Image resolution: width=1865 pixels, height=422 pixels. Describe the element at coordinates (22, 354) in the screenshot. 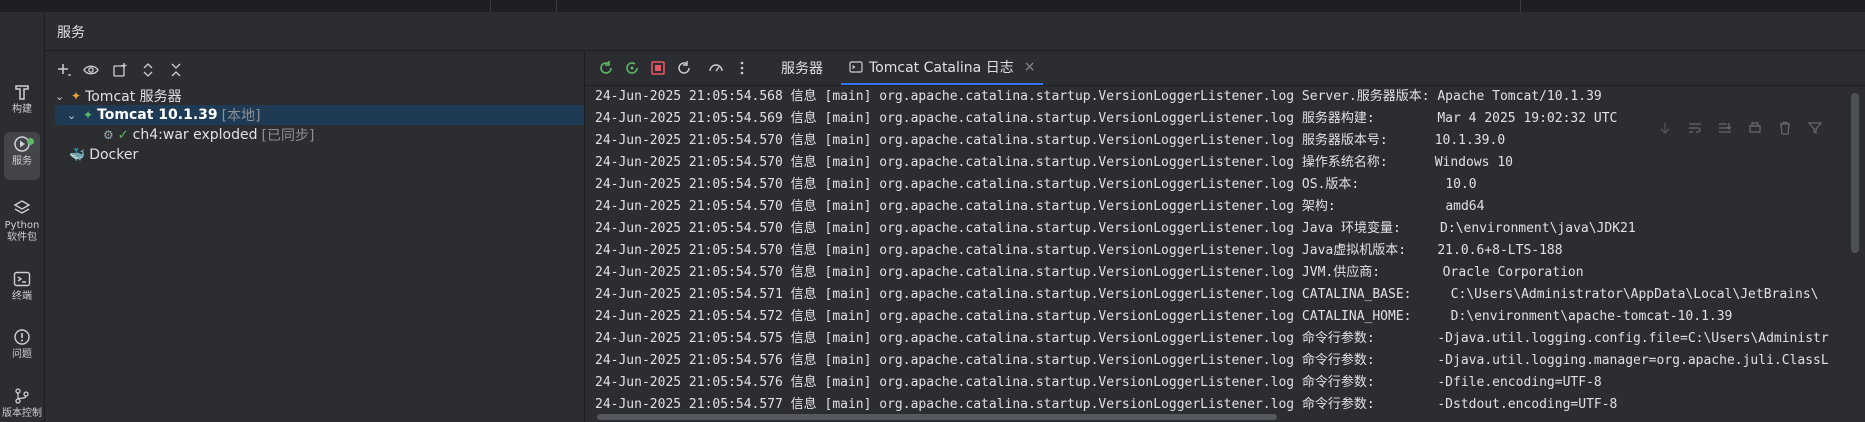

I see `problems-label: 问题` at that location.